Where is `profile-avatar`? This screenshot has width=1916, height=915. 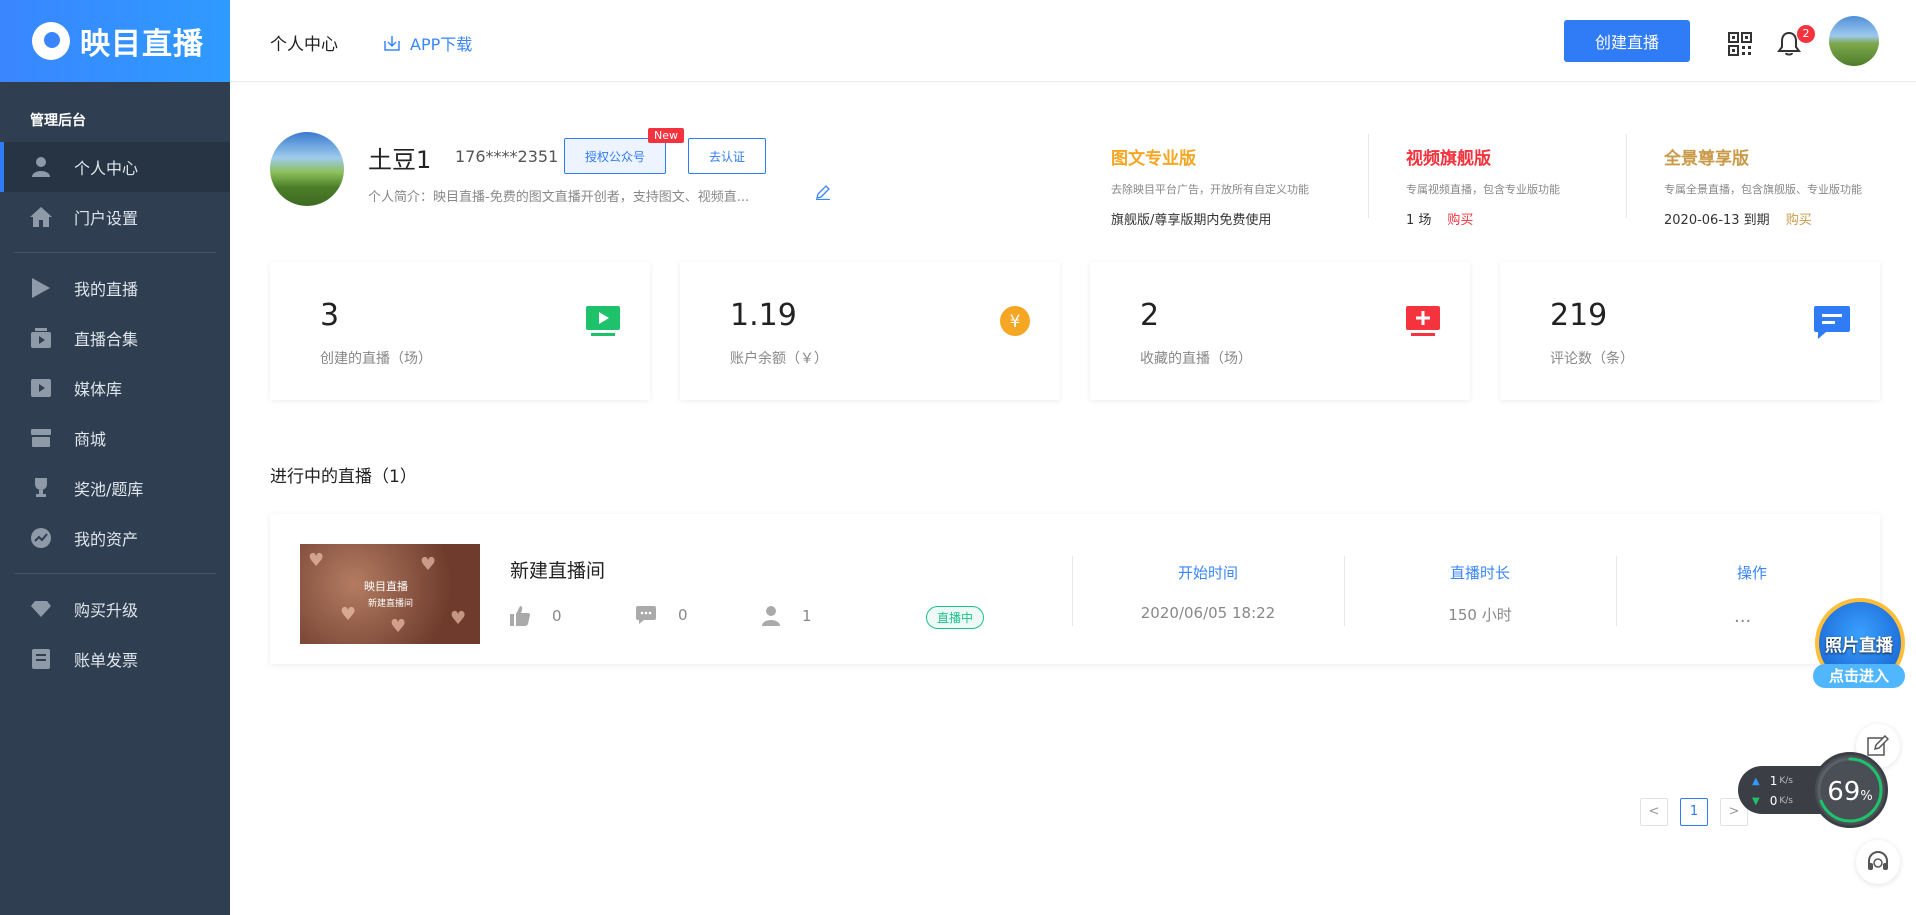
profile-avatar is located at coordinates (307, 169).